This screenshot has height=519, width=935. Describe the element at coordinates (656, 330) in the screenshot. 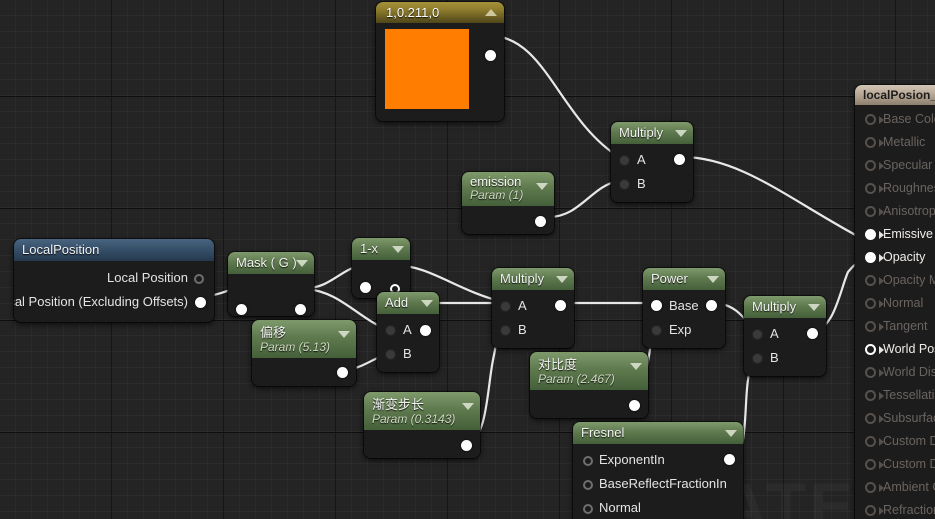

I see `input-pin-exp` at that location.